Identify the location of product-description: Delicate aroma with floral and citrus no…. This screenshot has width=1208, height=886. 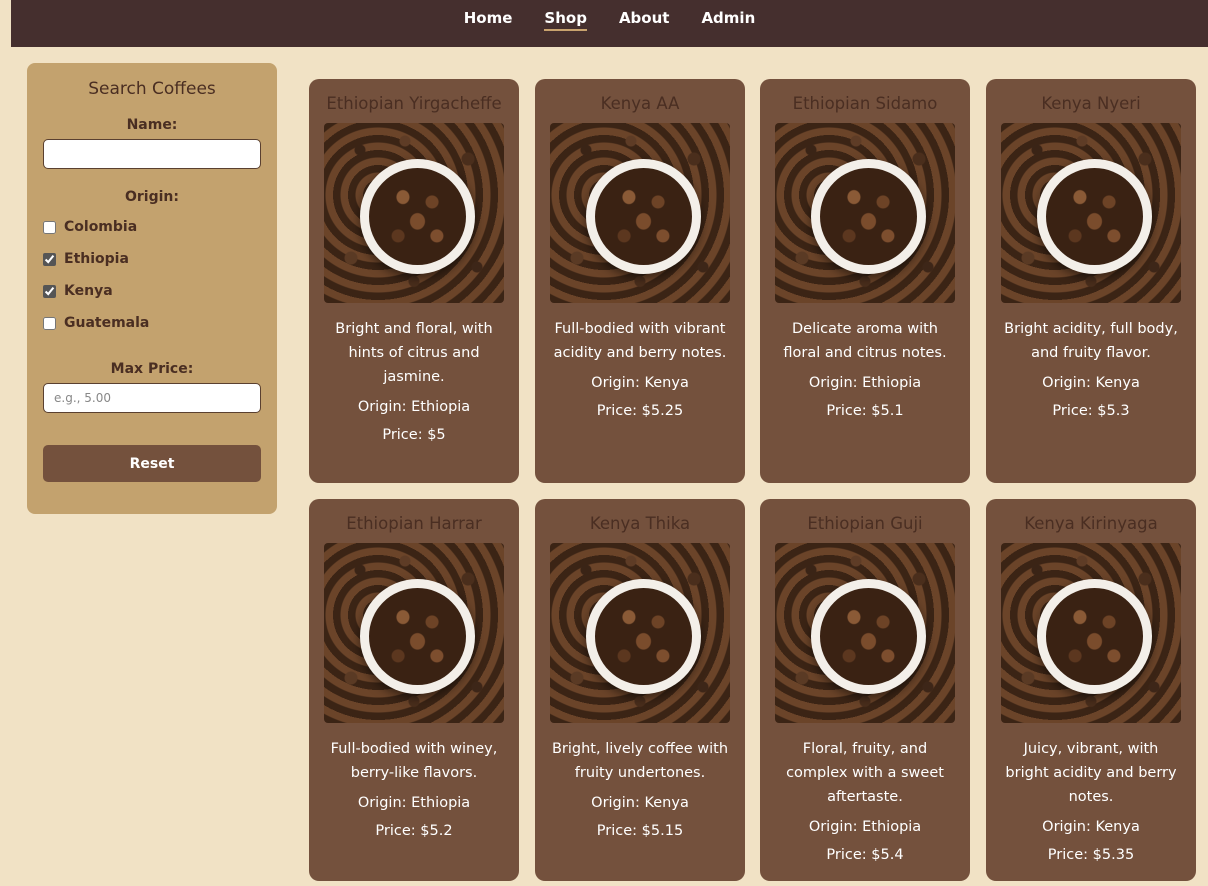
(865, 341).